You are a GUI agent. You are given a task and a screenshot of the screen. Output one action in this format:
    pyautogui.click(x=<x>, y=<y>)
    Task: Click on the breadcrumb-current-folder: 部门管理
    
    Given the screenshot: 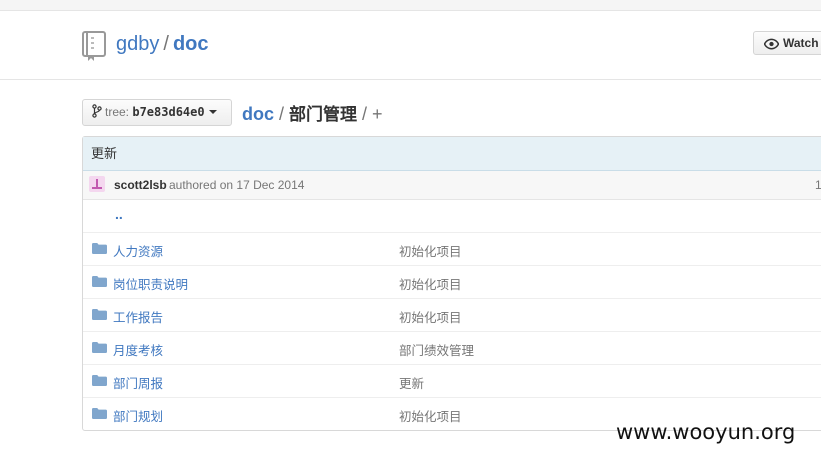 What is the action you would take?
    pyautogui.click(x=323, y=115)
    